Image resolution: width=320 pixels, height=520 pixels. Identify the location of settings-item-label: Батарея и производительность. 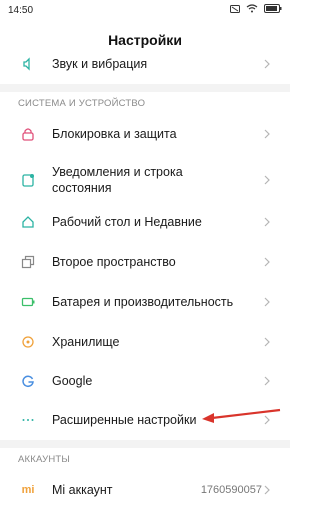
(143, 302).